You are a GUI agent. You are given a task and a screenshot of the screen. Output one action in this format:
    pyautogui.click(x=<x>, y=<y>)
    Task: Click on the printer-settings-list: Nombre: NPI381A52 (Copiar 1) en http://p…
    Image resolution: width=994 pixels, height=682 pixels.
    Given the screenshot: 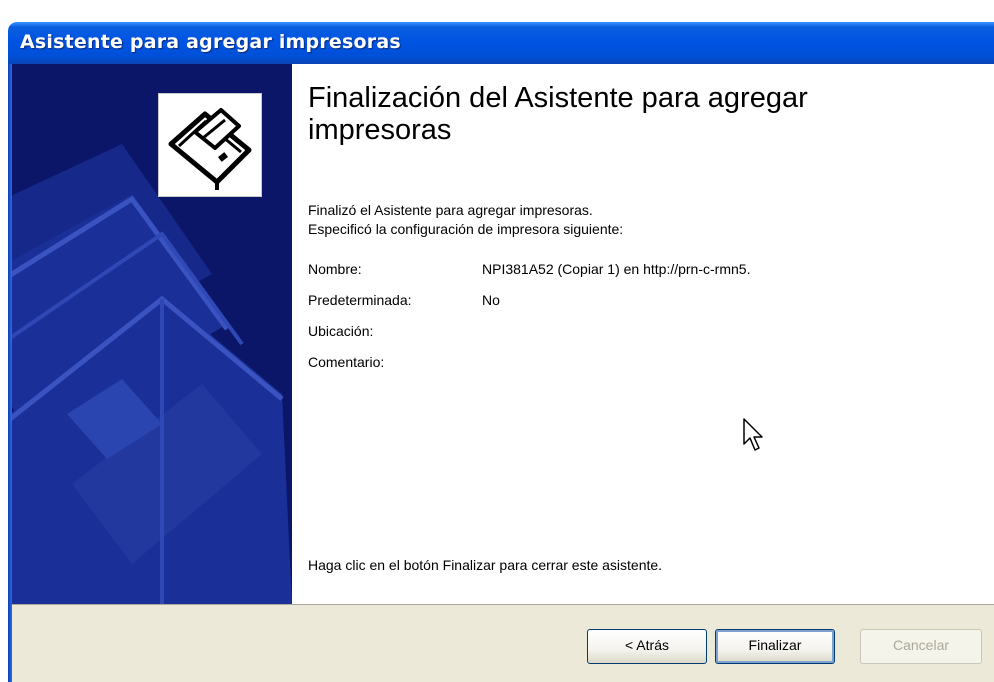 What is the action you would take?
    pyautogui.click(x=648, y=323)
    